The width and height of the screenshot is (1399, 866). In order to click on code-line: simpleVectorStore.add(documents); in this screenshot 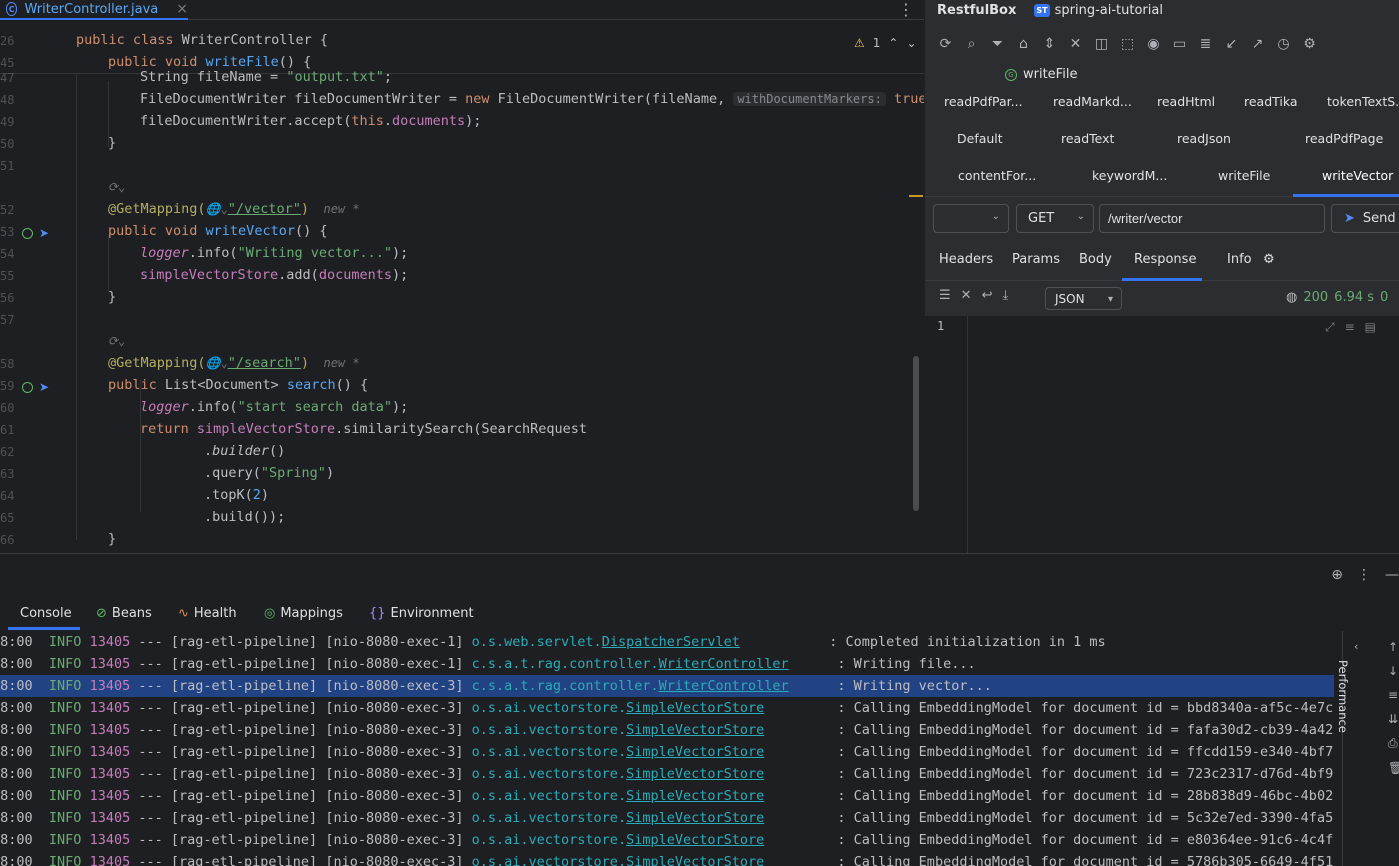, I will do `click(274, 275)`.